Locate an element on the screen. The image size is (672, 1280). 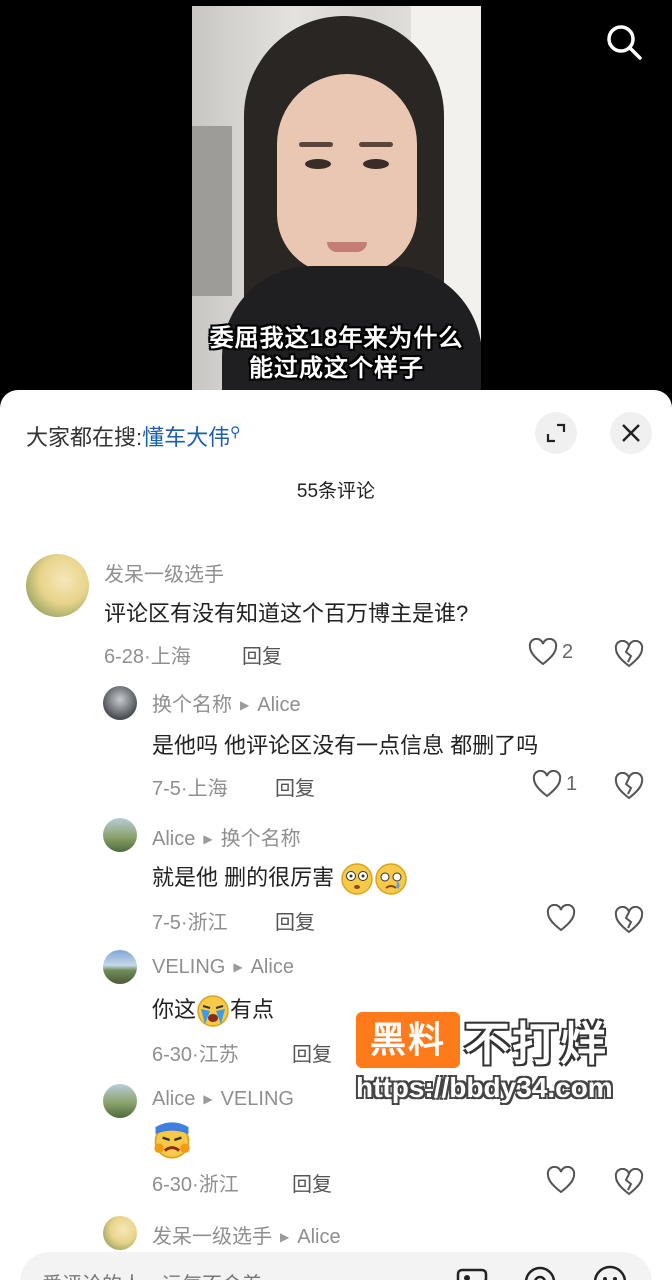
comment-author: 发呆一级选手 is located at coordinates (164, 572).